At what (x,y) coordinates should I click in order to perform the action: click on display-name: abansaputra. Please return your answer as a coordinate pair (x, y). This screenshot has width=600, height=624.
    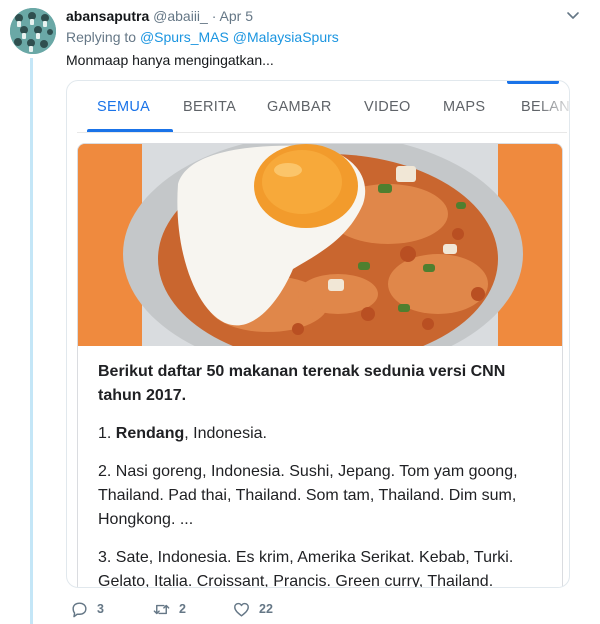
    Looking at the image, I should click on (107, 16).